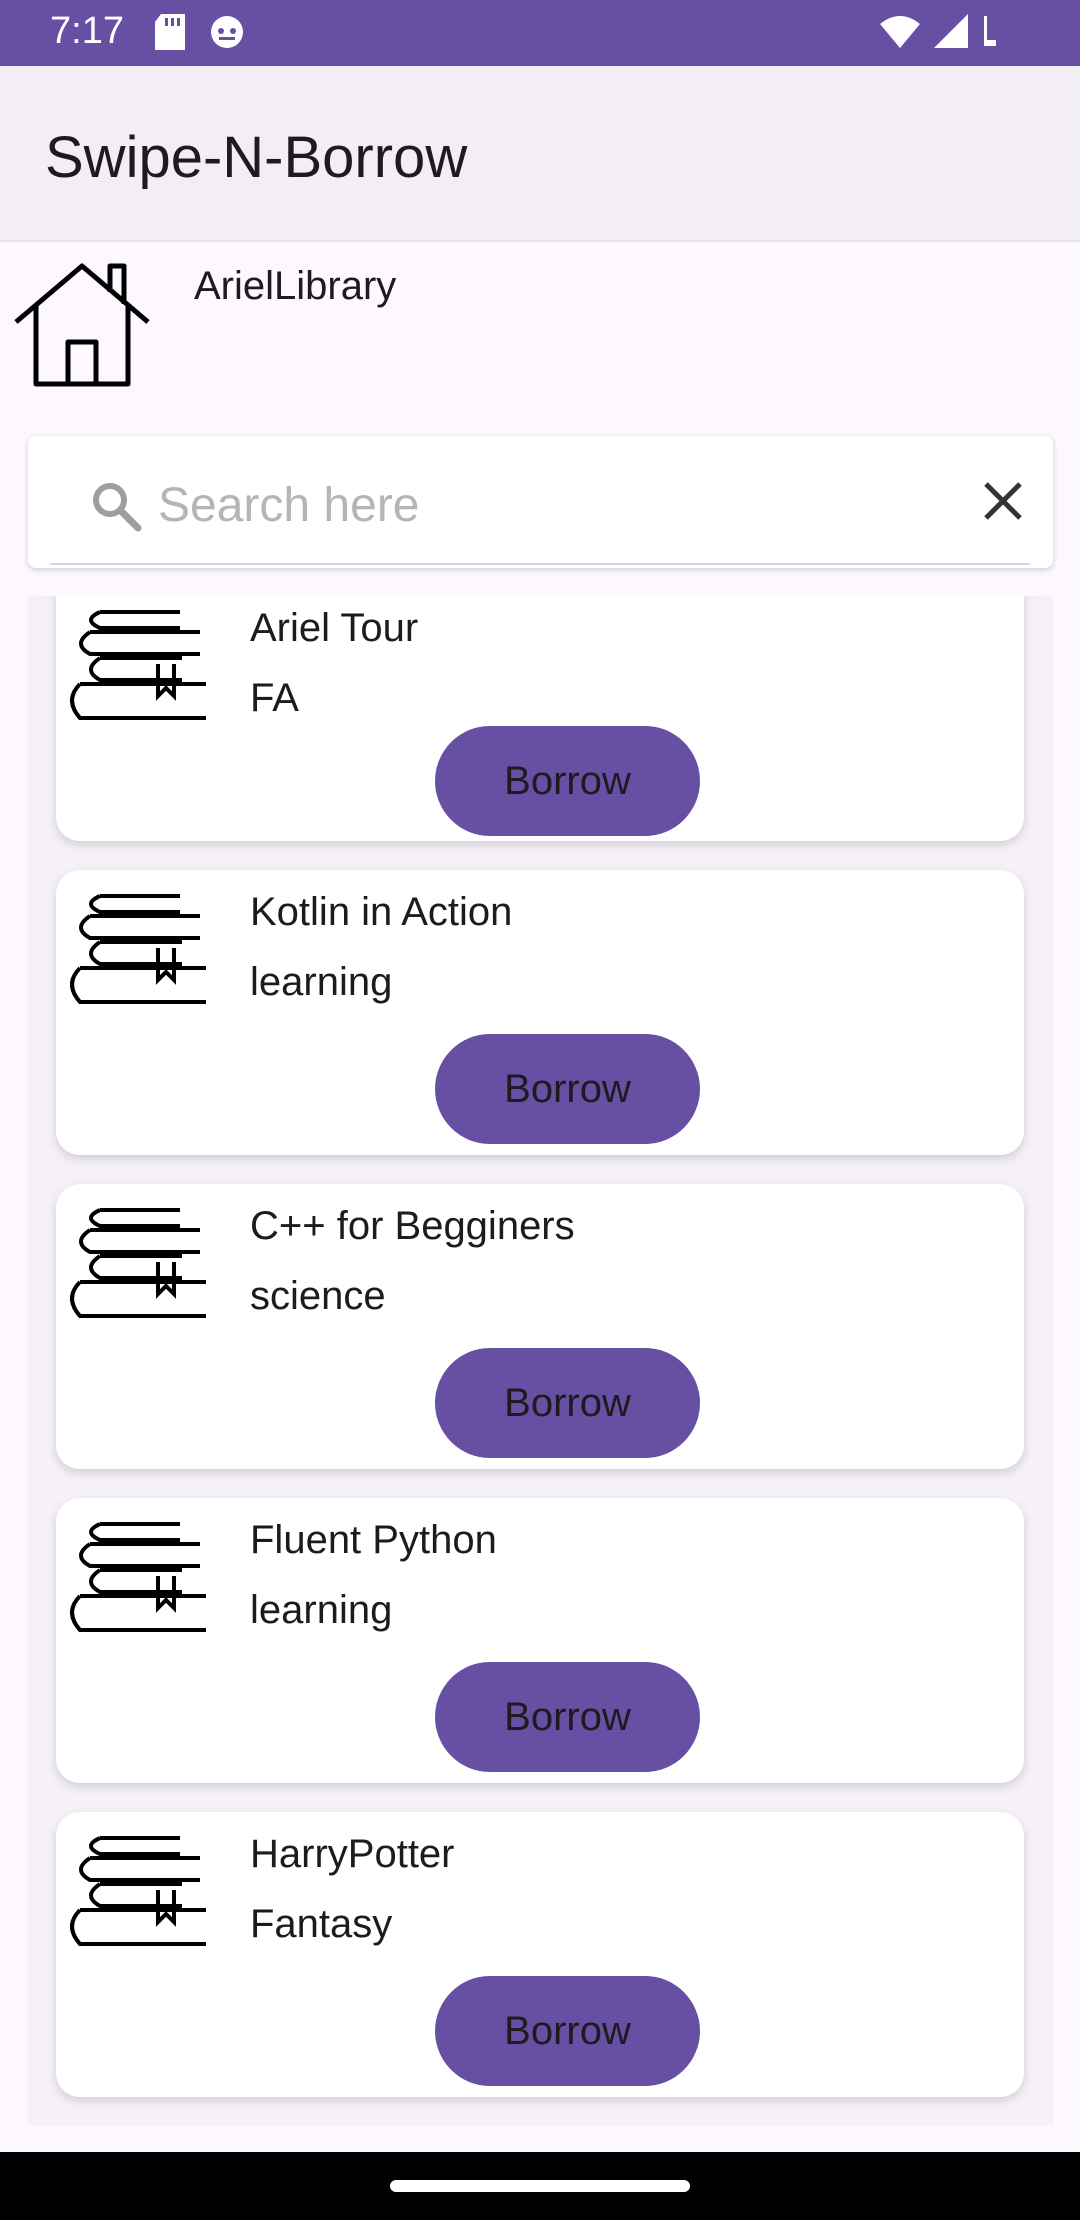 The height and width of the screenshot is (2220, 1080). Describe the element at coordinates (170, 32) in the screenshot. I see `sd-card-icon` at that location.